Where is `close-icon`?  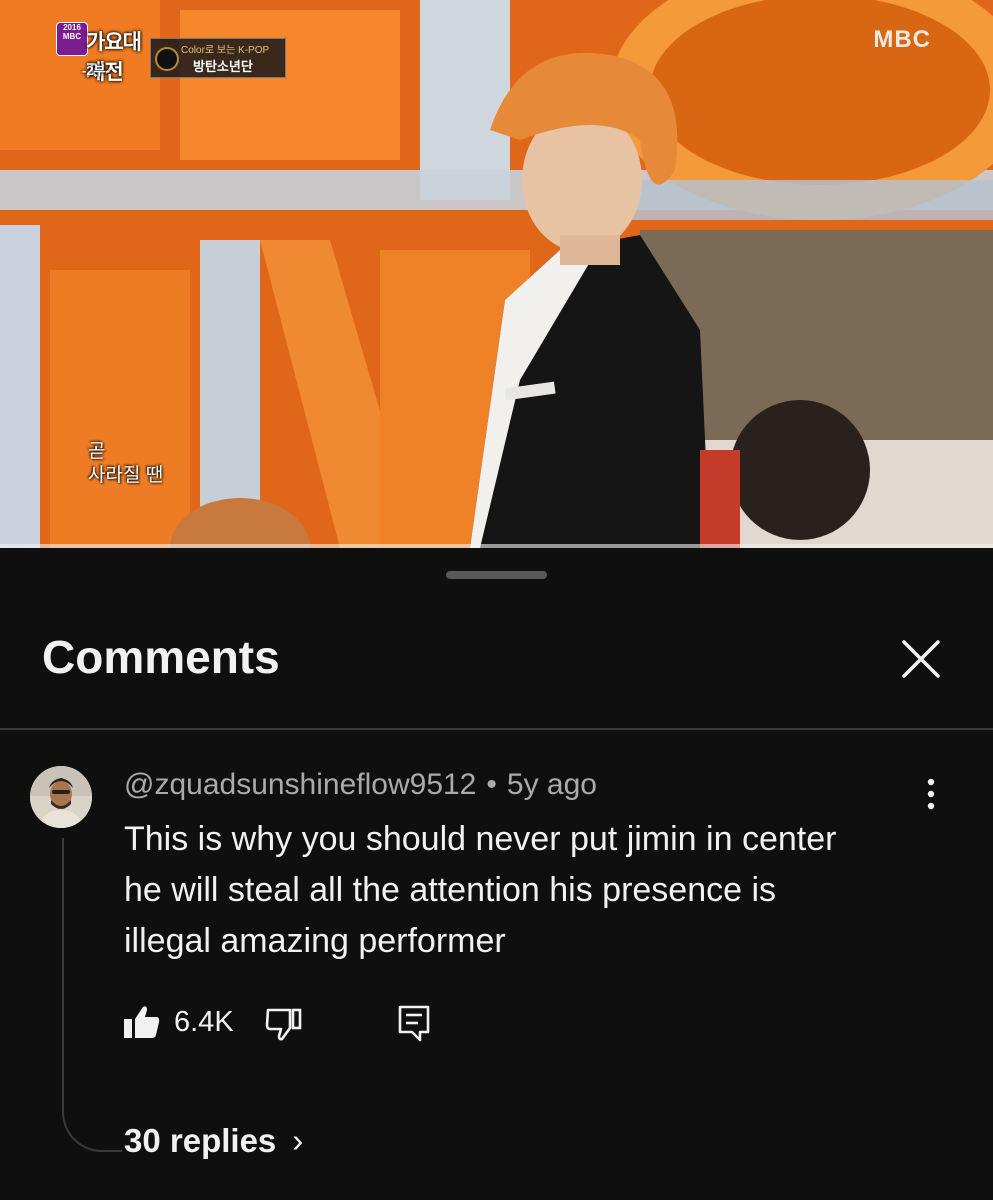
close-icon is located at coordinates (921, 659).